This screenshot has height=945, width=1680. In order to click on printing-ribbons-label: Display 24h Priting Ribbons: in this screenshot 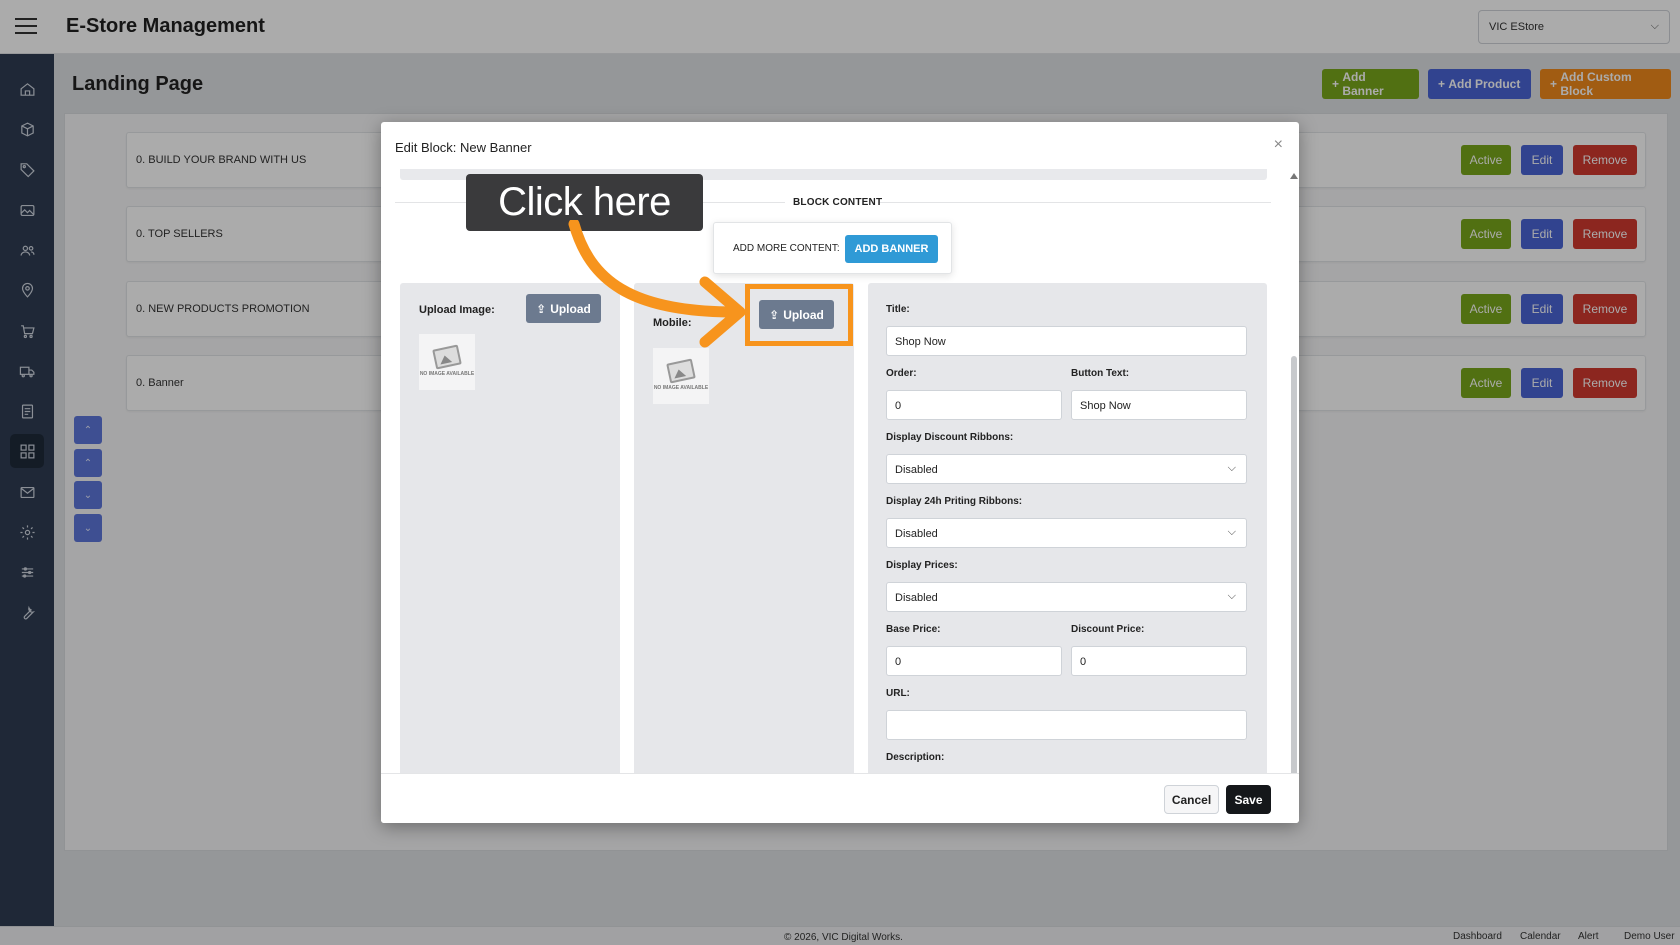, I will do `click(954, 501)`.